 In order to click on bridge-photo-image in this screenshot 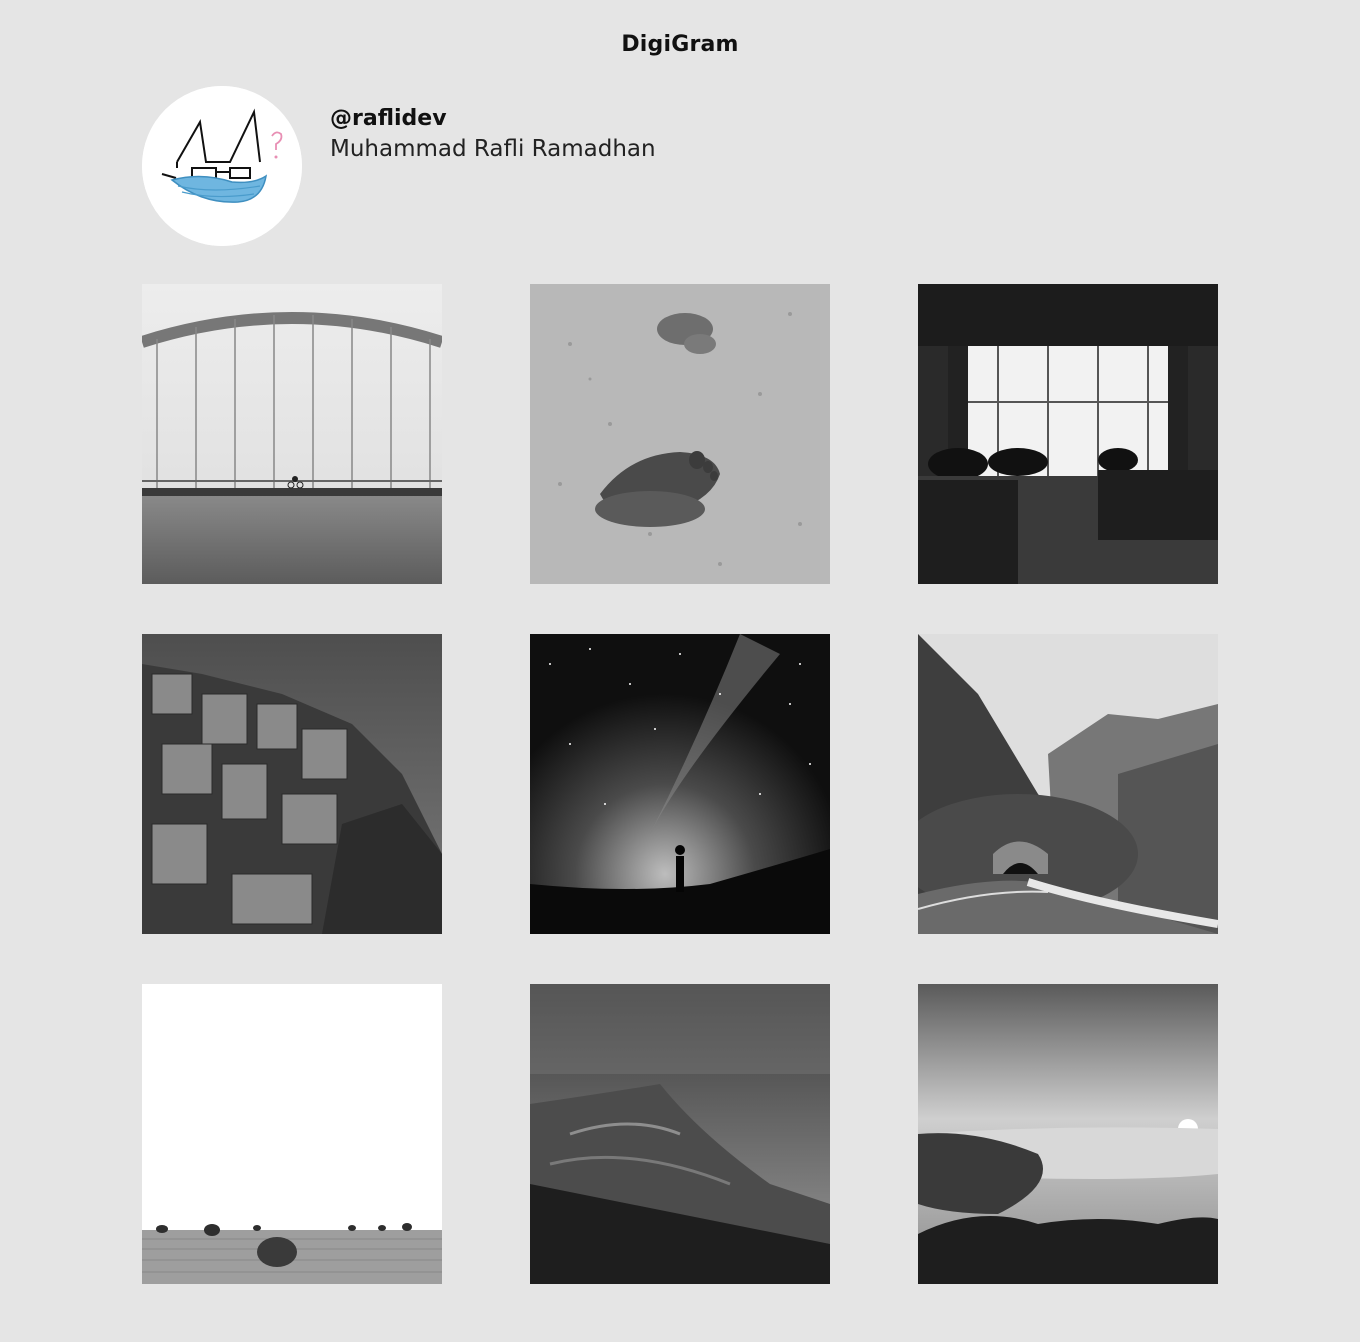, I will do `click(292, 434)`.